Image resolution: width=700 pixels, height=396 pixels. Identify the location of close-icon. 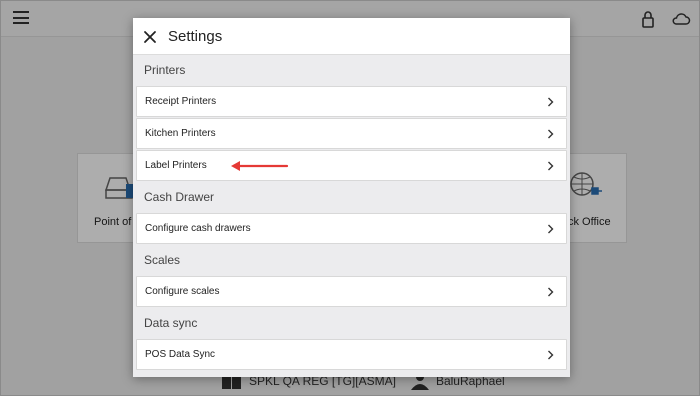
(150, 37).